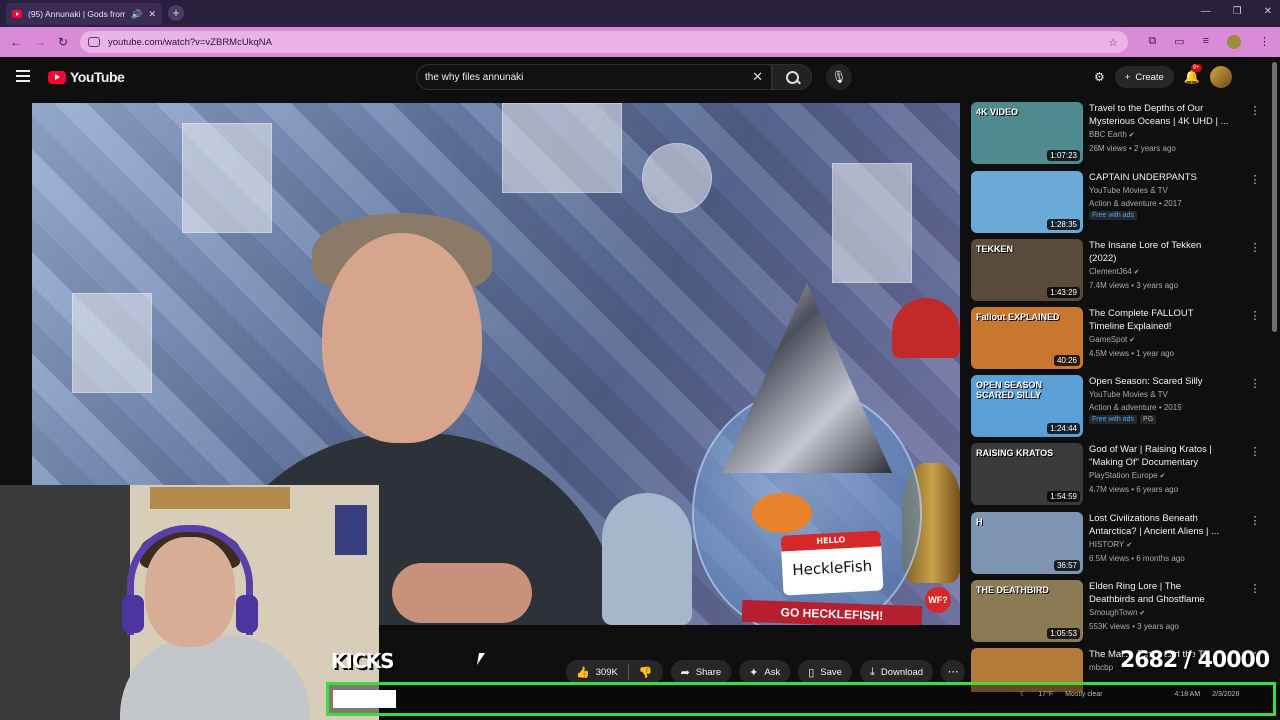 This screenshot has height=720, width=1280. I want to click on recommendation-channel: GameSpot ✔, so click(1159, 340).